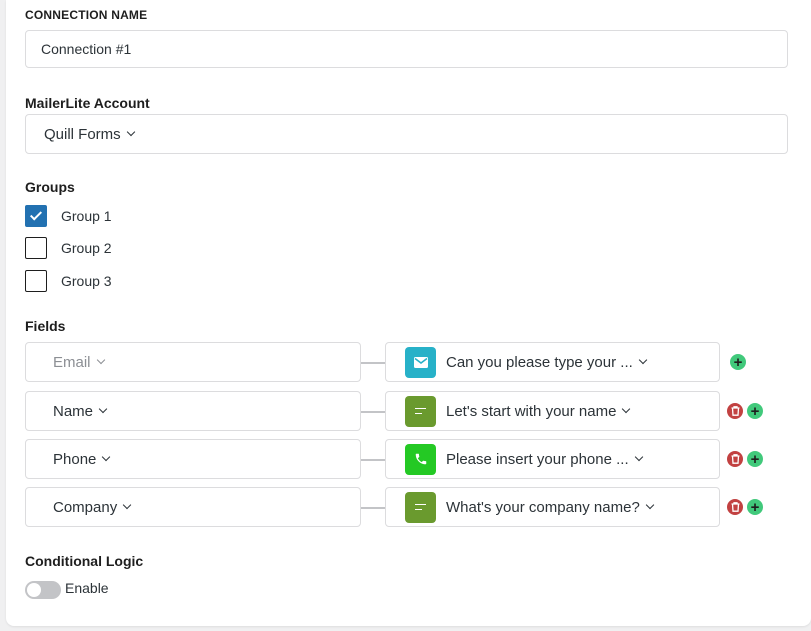  What do you see at coordinates (86, 281) in the screenshot?
I see `group-label: Group 3` at bounding box center [86, 281].